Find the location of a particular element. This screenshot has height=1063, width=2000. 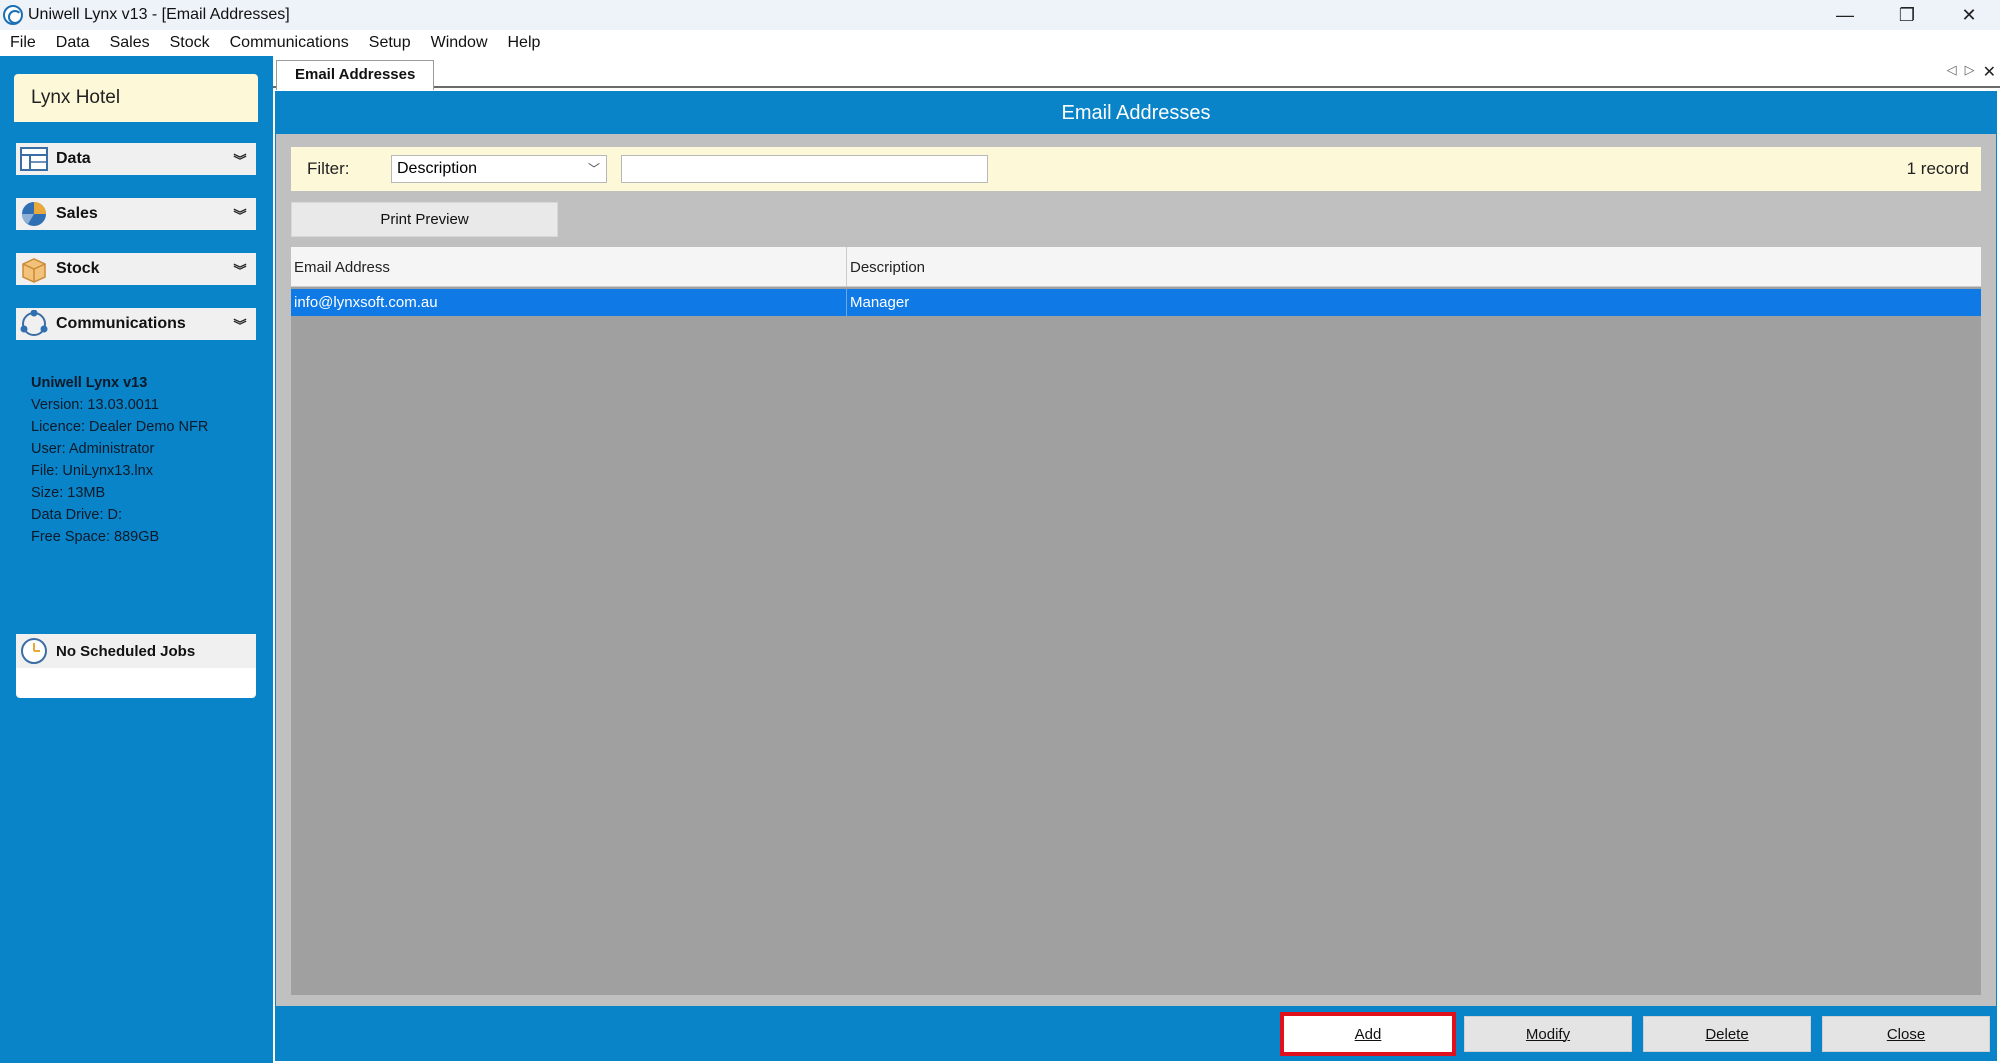

sidebar-section-communications: Communications ︾ is located at coordinates (136, 324).